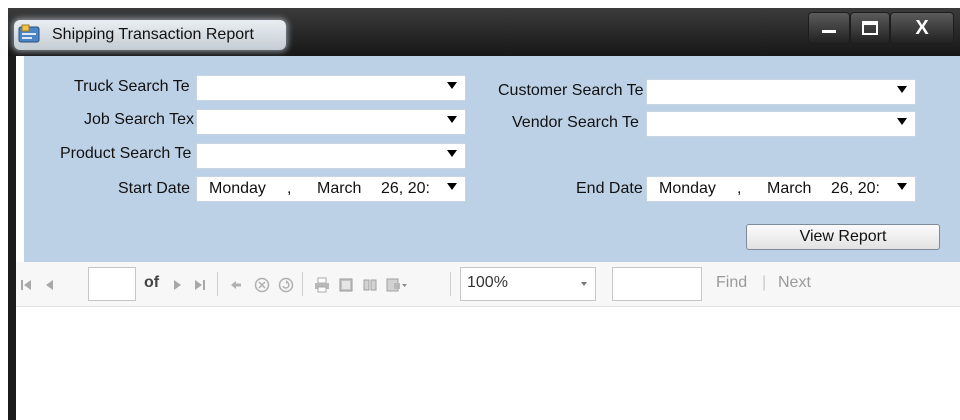  I want to click on print-layout-icon, so click(346, 285).